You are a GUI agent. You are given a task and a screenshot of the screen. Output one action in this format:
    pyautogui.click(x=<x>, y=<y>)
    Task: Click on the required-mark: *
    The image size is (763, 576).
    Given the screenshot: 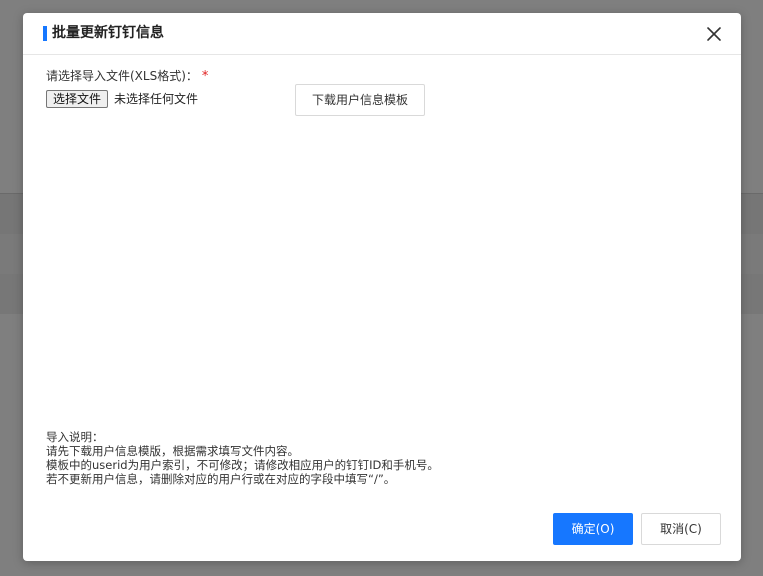 What is the action you would take?
    pyautogui.click(x=205, y=76)
    